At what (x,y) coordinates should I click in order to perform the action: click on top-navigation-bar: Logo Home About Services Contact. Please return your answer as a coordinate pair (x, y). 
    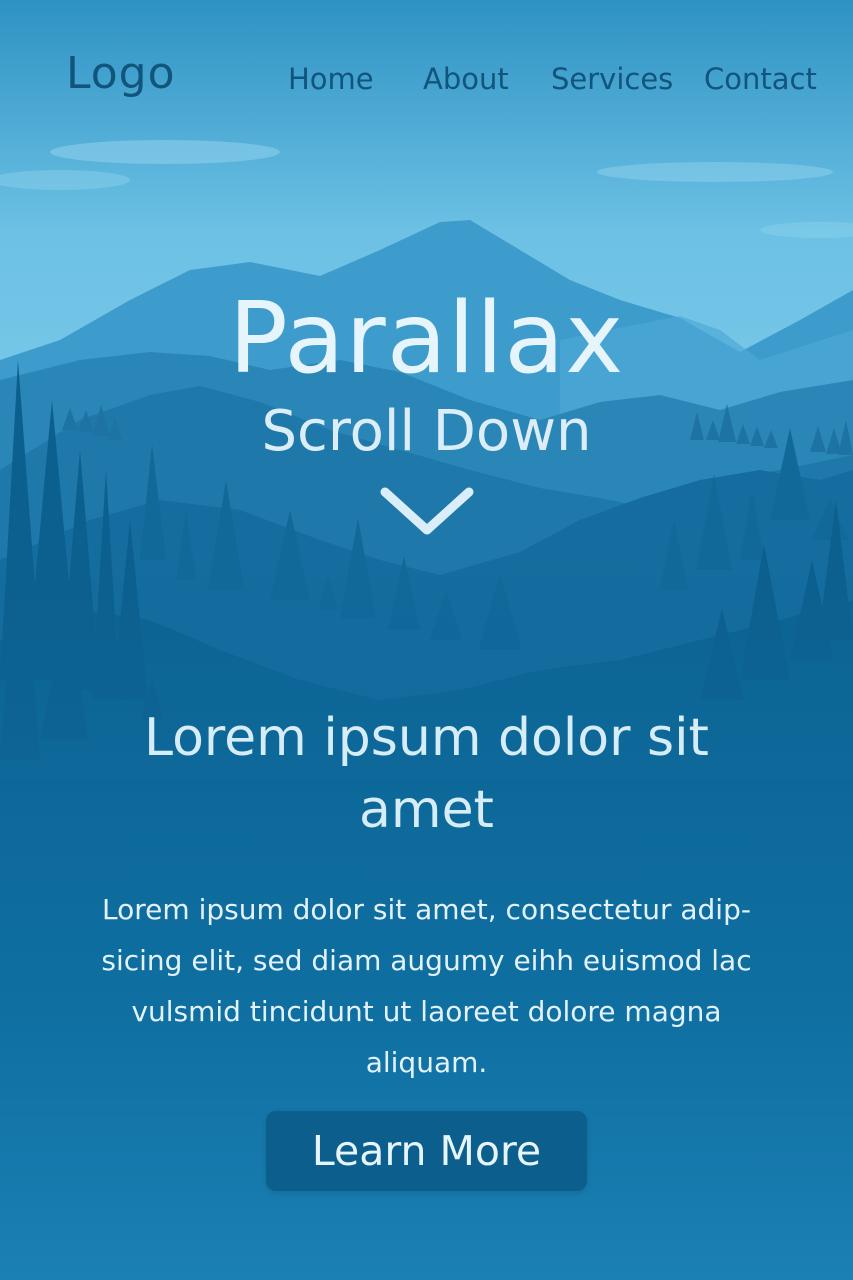
    Looking at the image, I should click on (426, 80).